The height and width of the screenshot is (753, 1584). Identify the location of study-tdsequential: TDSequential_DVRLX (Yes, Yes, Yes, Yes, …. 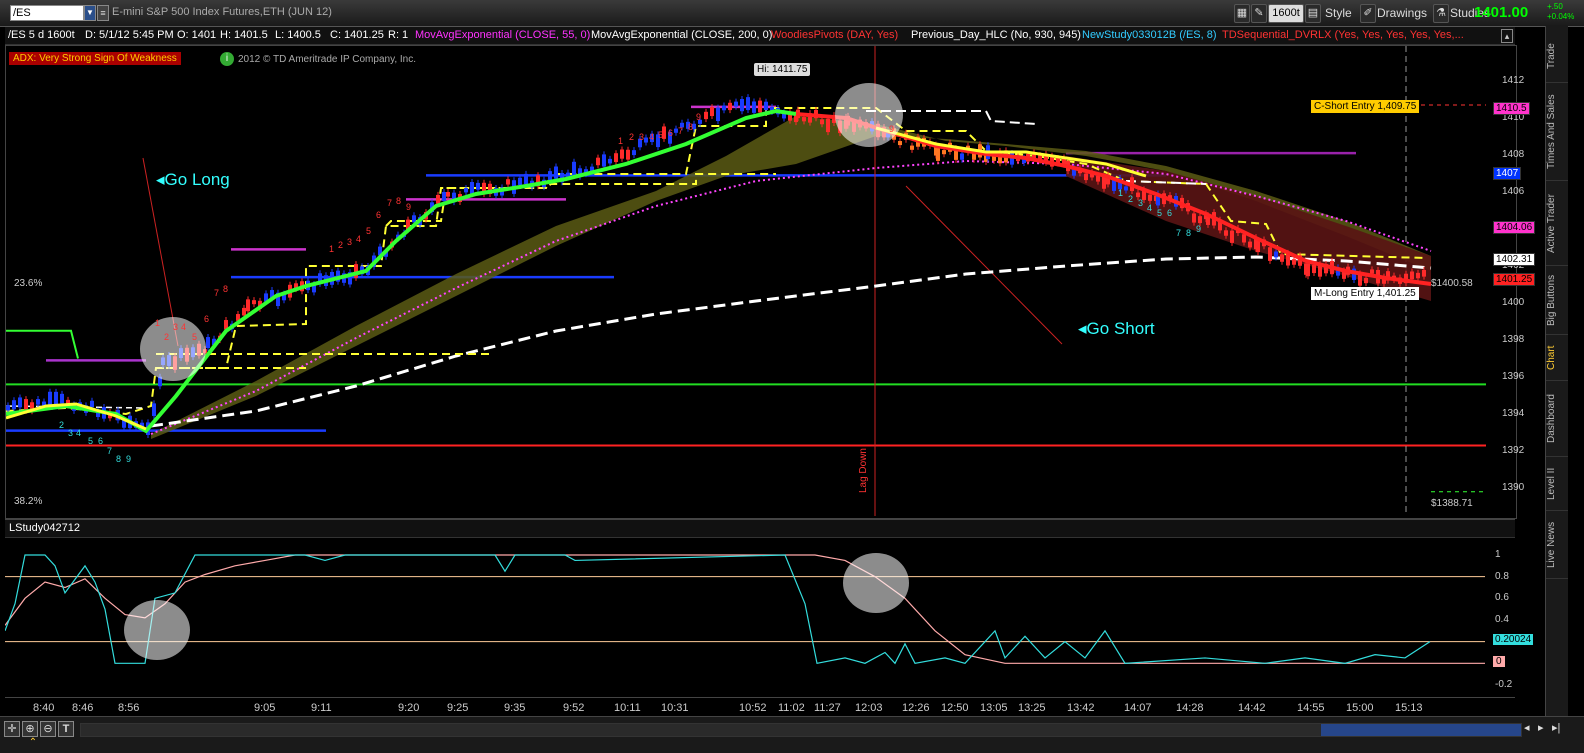
(1343, 35).